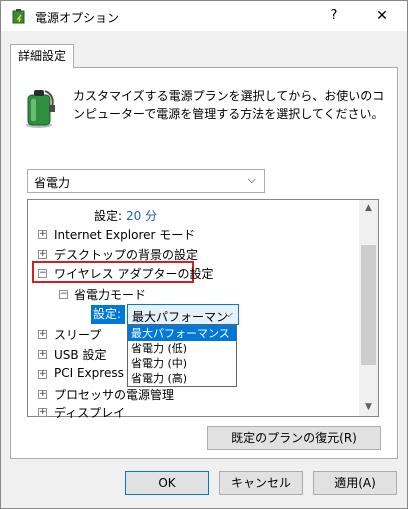 The image size is (408, 509). I want to click on top-setting-label: 設定:, so click(108, 216).